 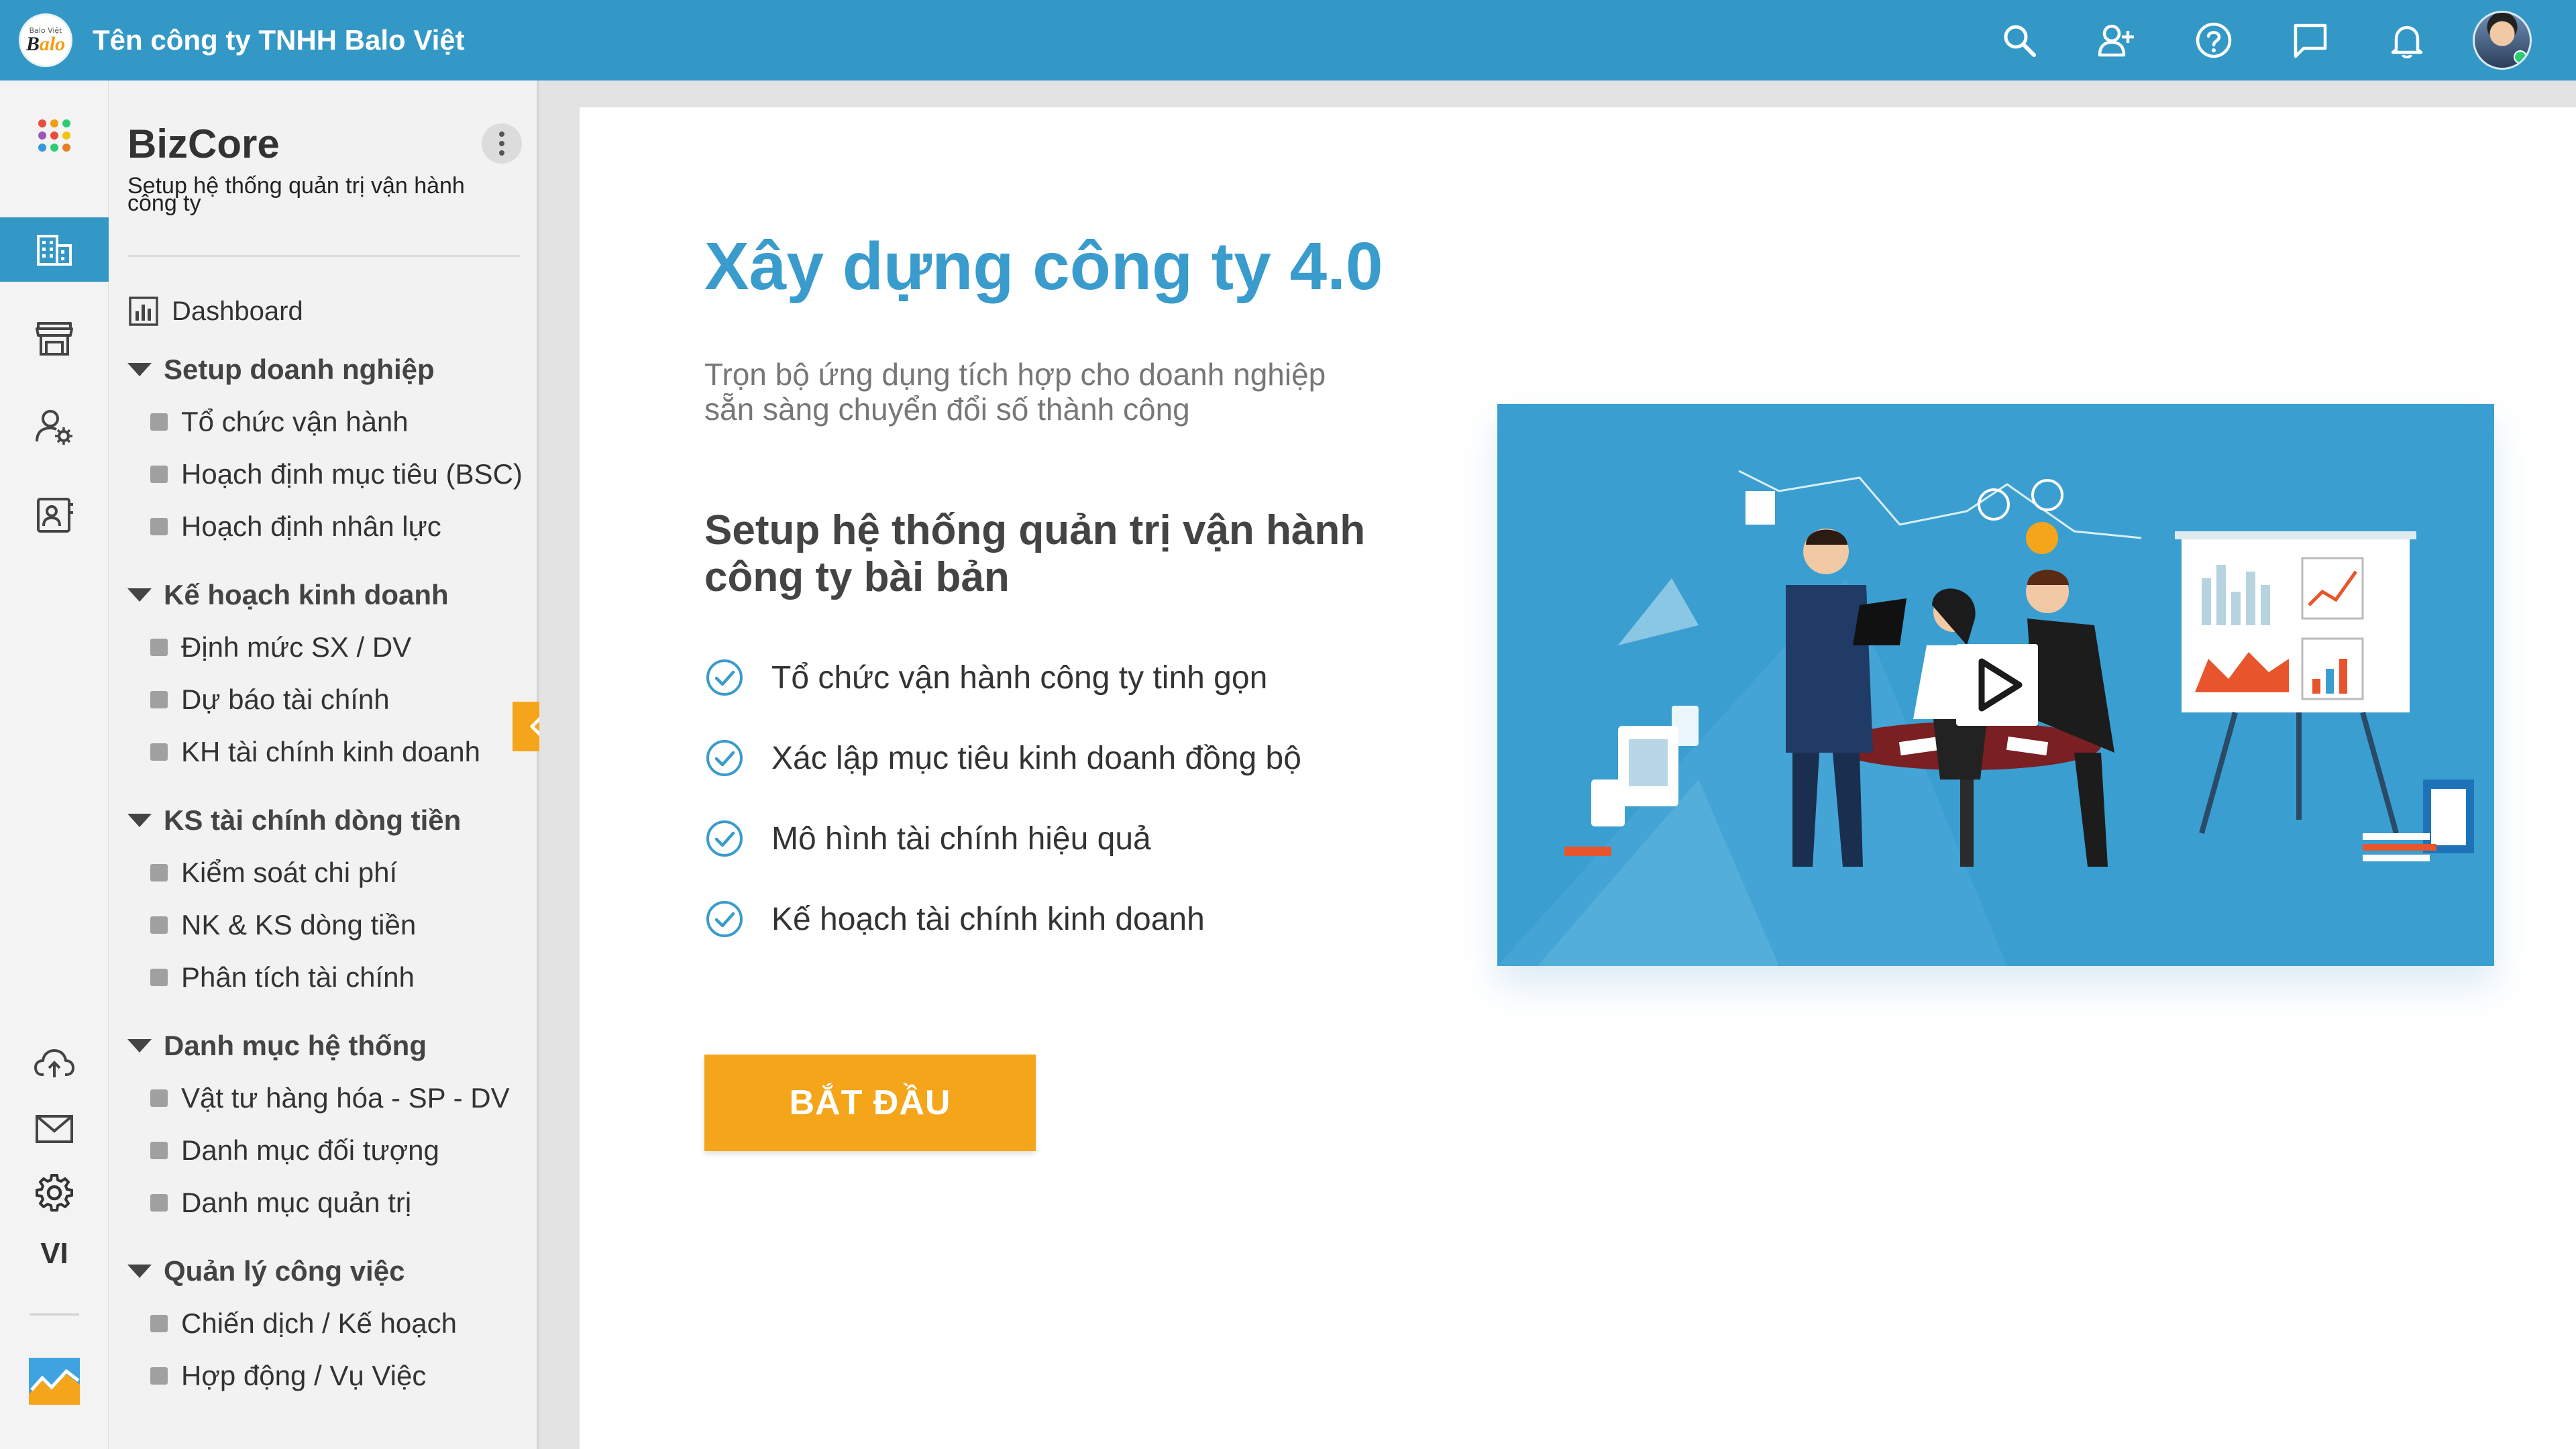 I want to click on sidebar-item-hoach-dinh-nhan-luc: Hoạch định nhân lực, so click(x=295, y=526).